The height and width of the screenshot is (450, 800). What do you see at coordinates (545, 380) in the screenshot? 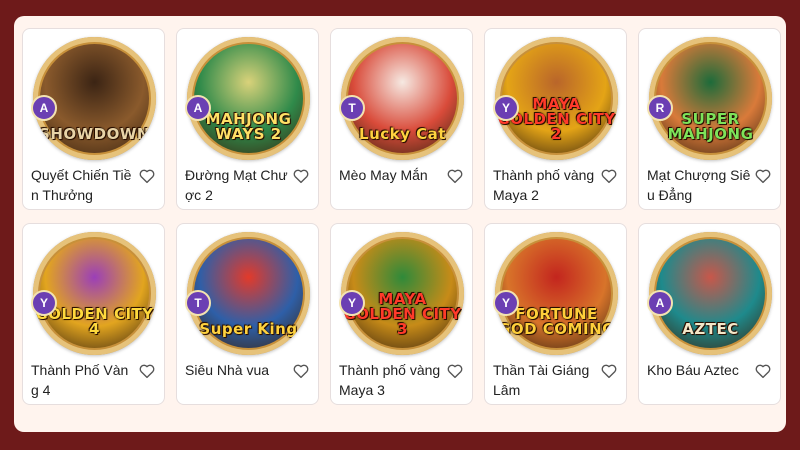
I see `game-name: Thần Tài Giáng Lâm` at bounding box center [545, 380].